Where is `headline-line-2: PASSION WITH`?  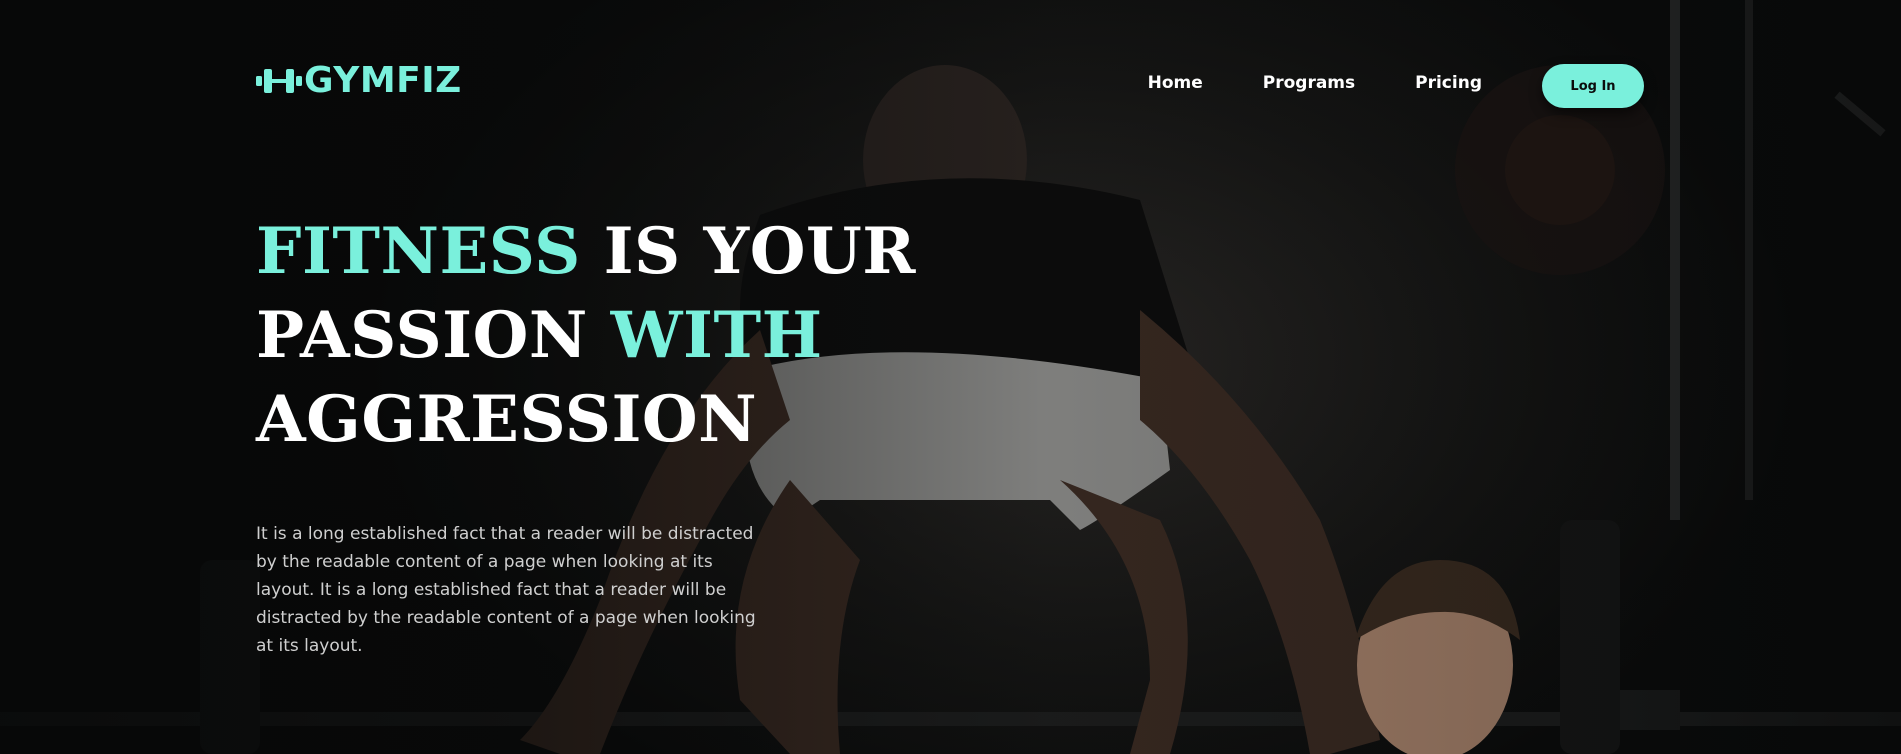 headline-line-2: PASSION WITH is located at coordinates (586, 336).